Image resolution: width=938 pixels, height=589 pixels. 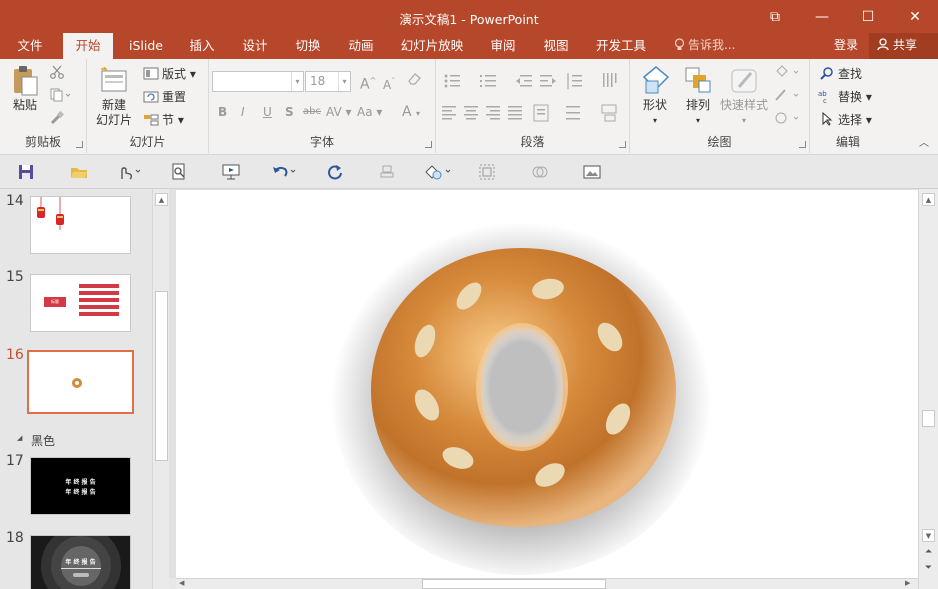 What do you see at coordinates (592, 172) in the screenshot?
I see `picture-icon` at bounding box center [592, 172].